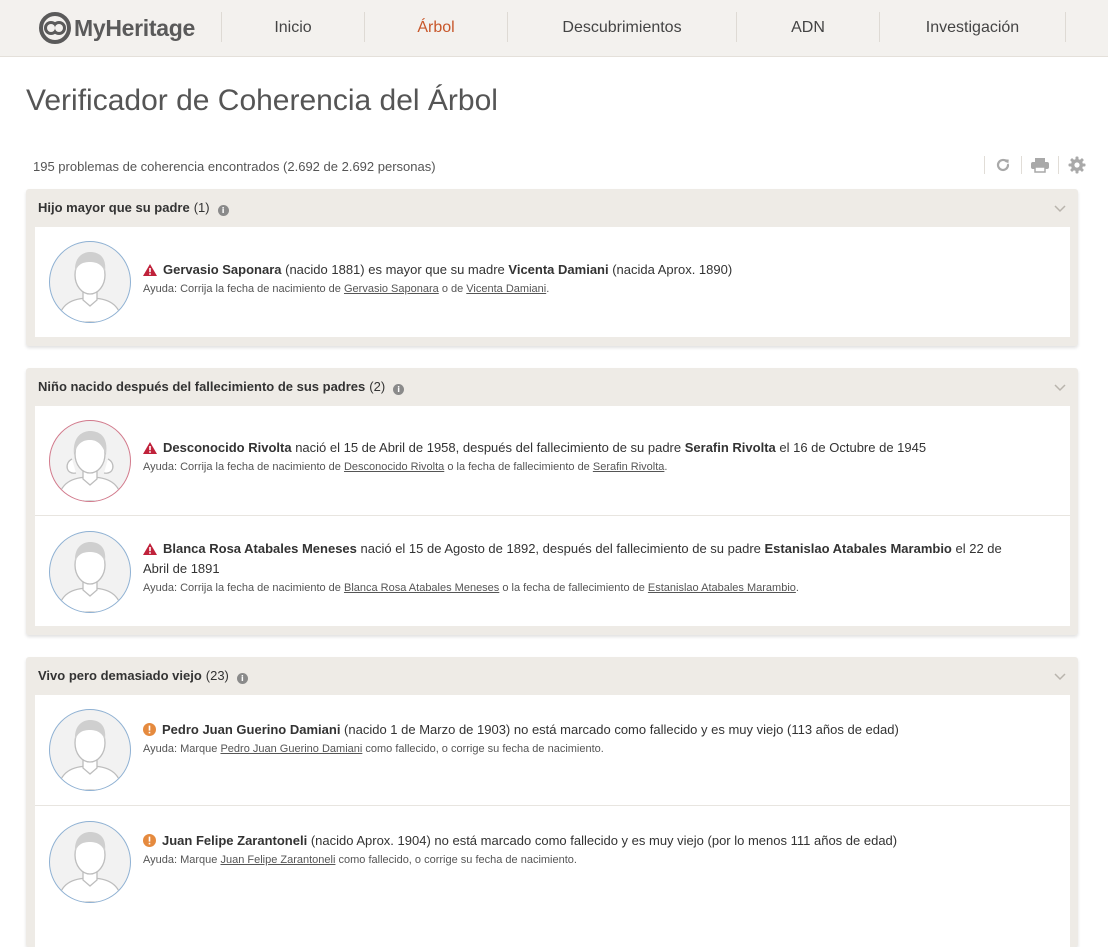 The height and width of the screenshot is (947, 1108). I want to click on person-link: Pedro Juan Guerino Damiani, so click(291, 749).